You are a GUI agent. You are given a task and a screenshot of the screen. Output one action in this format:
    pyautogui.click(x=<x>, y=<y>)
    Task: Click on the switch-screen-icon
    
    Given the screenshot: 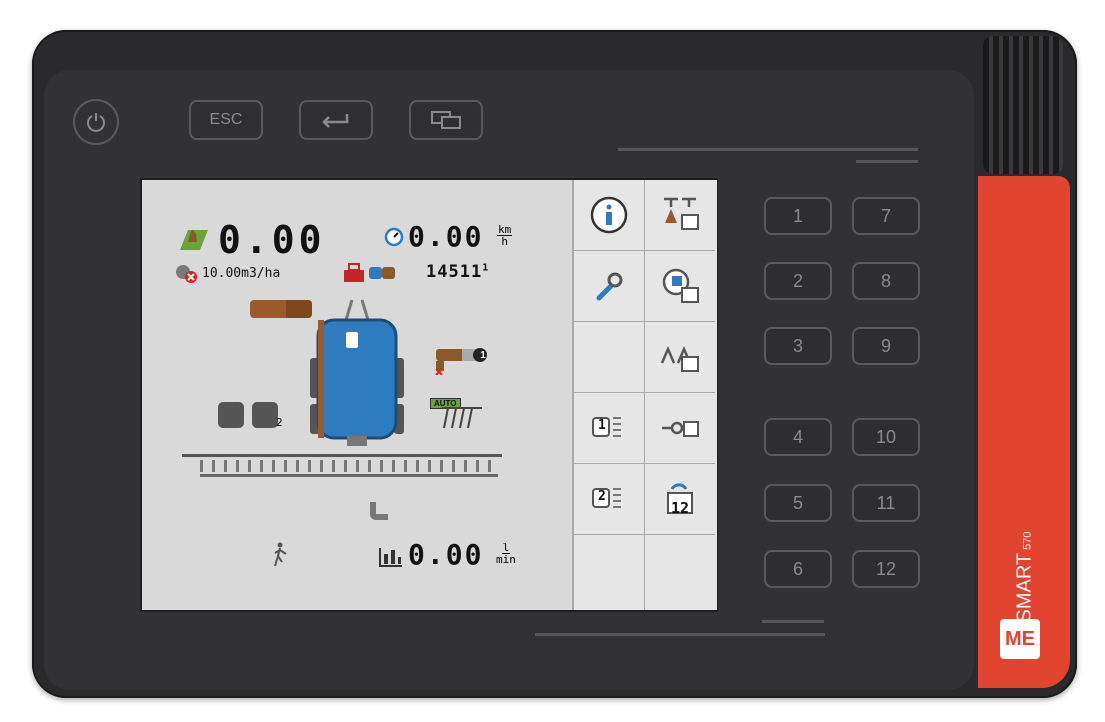 What is the action you would take?
    pyautogui.click(x=446, y=120)
    